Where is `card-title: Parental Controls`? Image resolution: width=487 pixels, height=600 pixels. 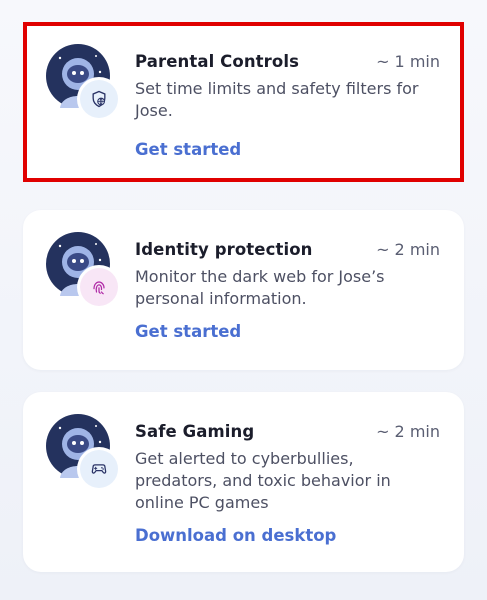
card-title: Parental Controls is located at coordinates (217, 61).